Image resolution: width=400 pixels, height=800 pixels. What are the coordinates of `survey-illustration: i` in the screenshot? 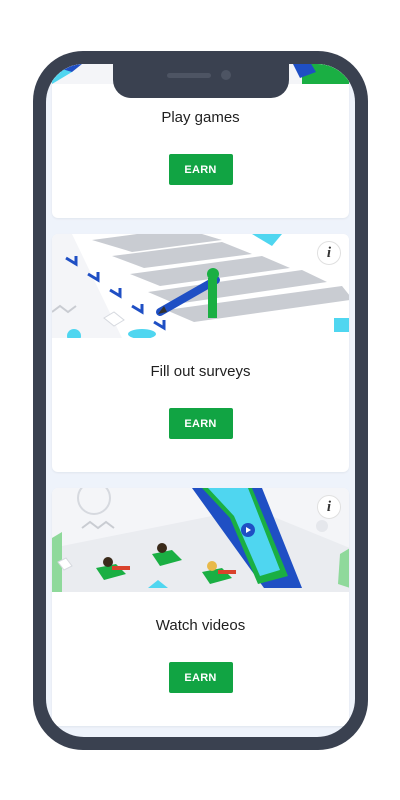 It's located at (200, 286).